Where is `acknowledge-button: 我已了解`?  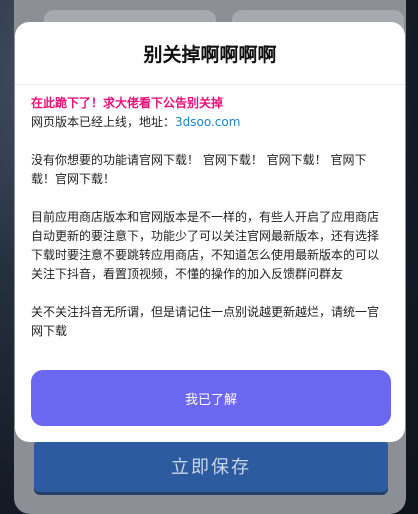
acknowledge-button: 我已了解 is located at coordinates (211, 398).